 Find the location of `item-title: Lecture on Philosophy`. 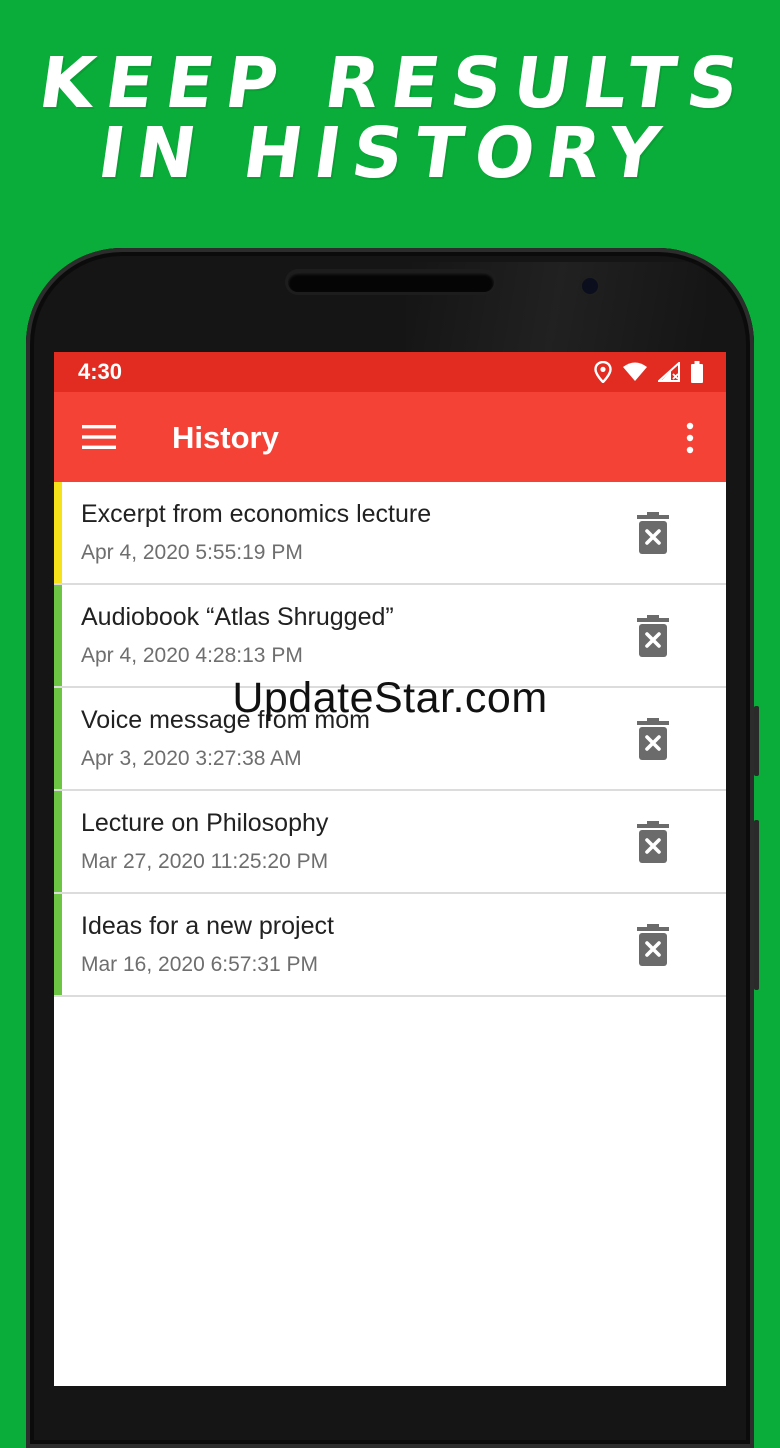

item-title: Lecture on Philosophy is located at coordinates (205, 823).